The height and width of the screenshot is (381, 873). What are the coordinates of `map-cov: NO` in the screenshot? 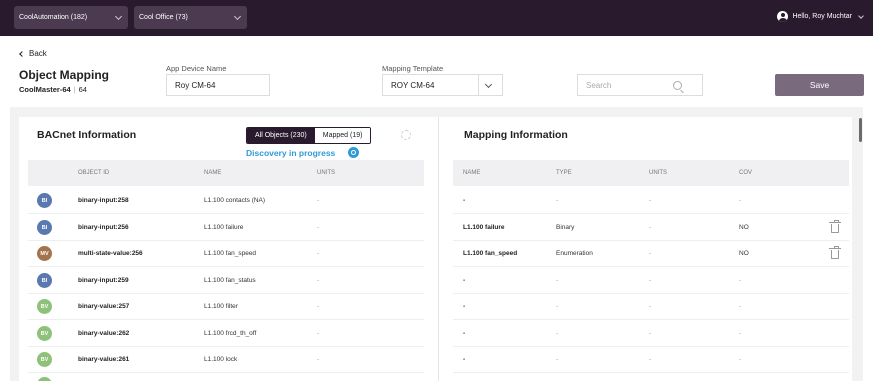 It's located at (744, 227).